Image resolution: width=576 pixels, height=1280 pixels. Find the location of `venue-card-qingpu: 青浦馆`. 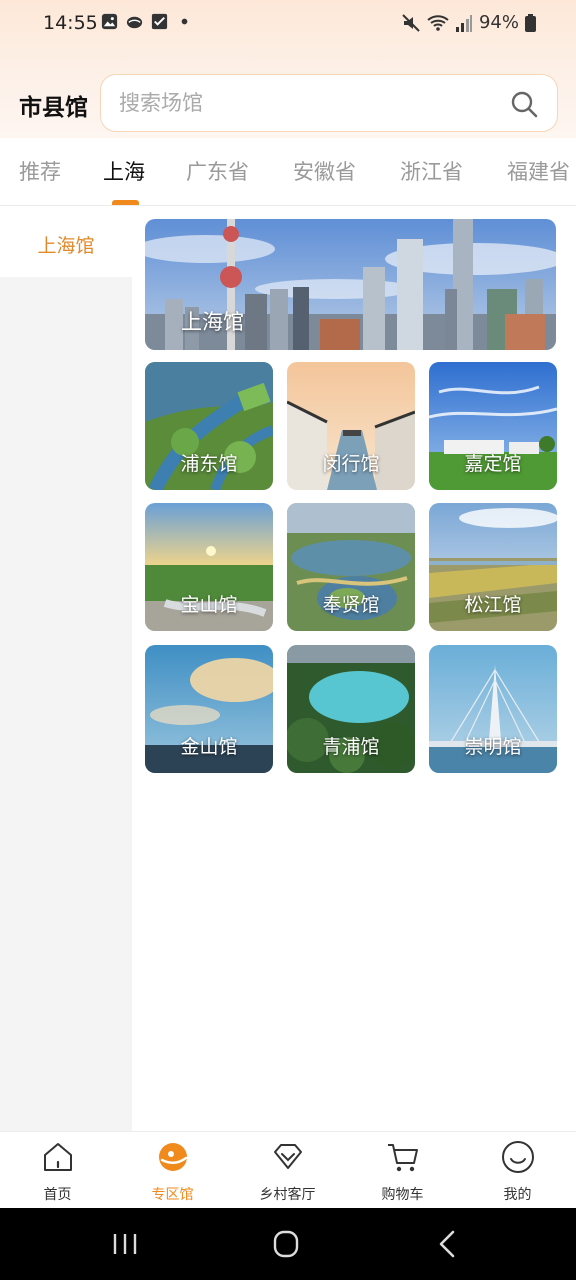

venue-card-qingpu: 青浦馆 is located at coordinates (351, 709).